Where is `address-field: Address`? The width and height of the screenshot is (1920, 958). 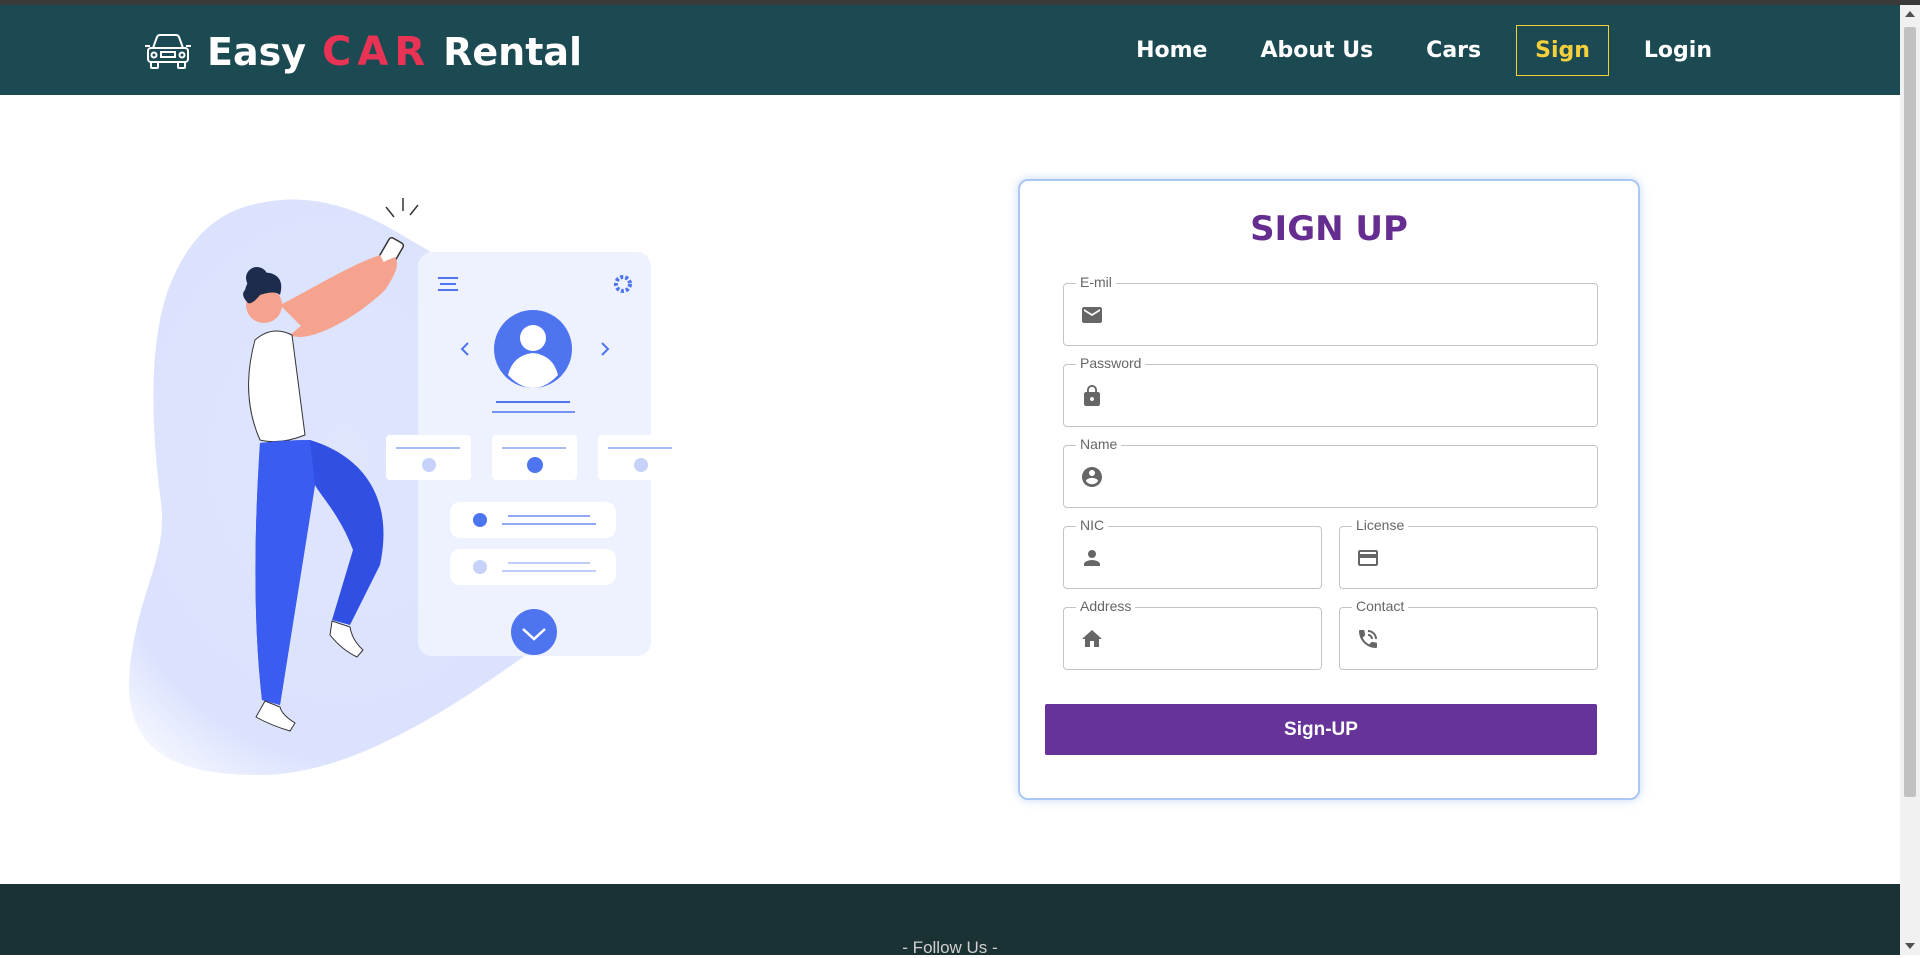 address-field: Address is located at coordinates (1192, 634).